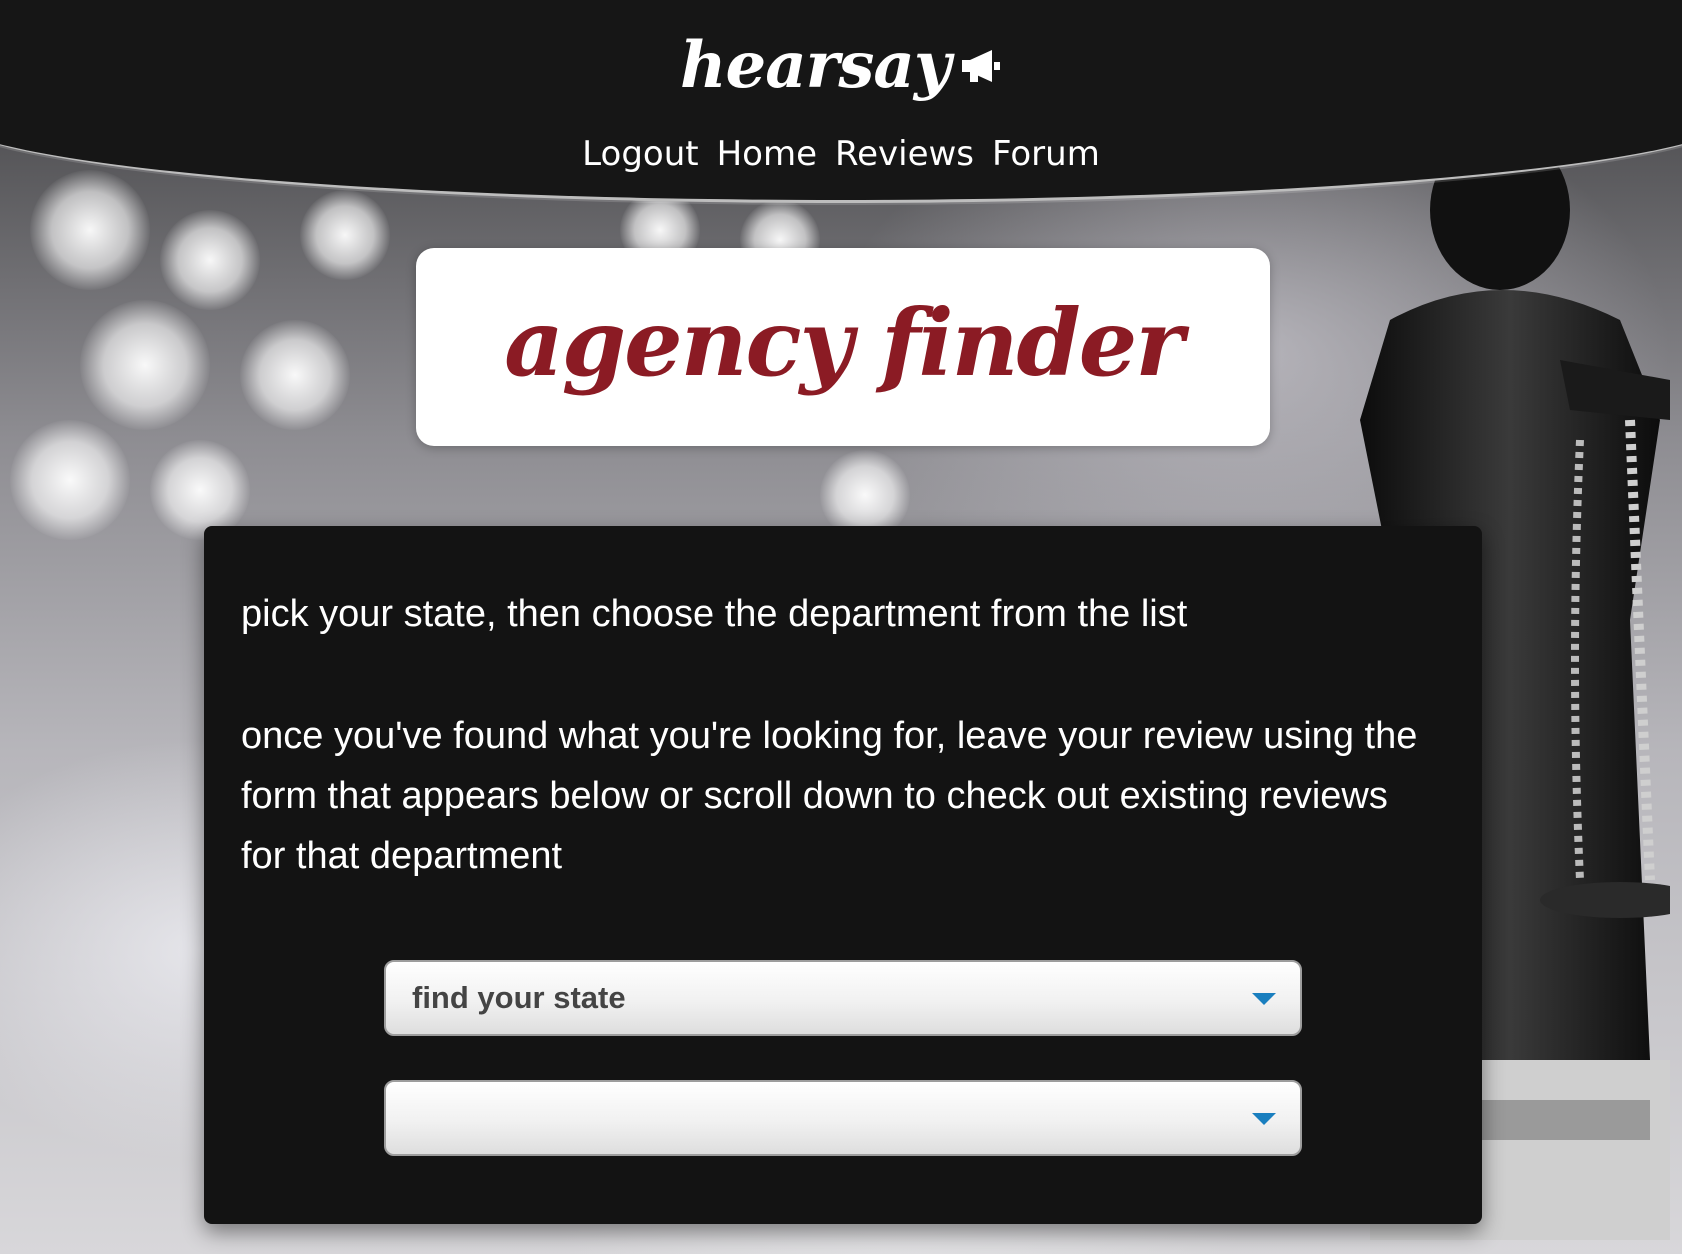  I want to click on nav-reviews: Reviews, so click(904, 154).